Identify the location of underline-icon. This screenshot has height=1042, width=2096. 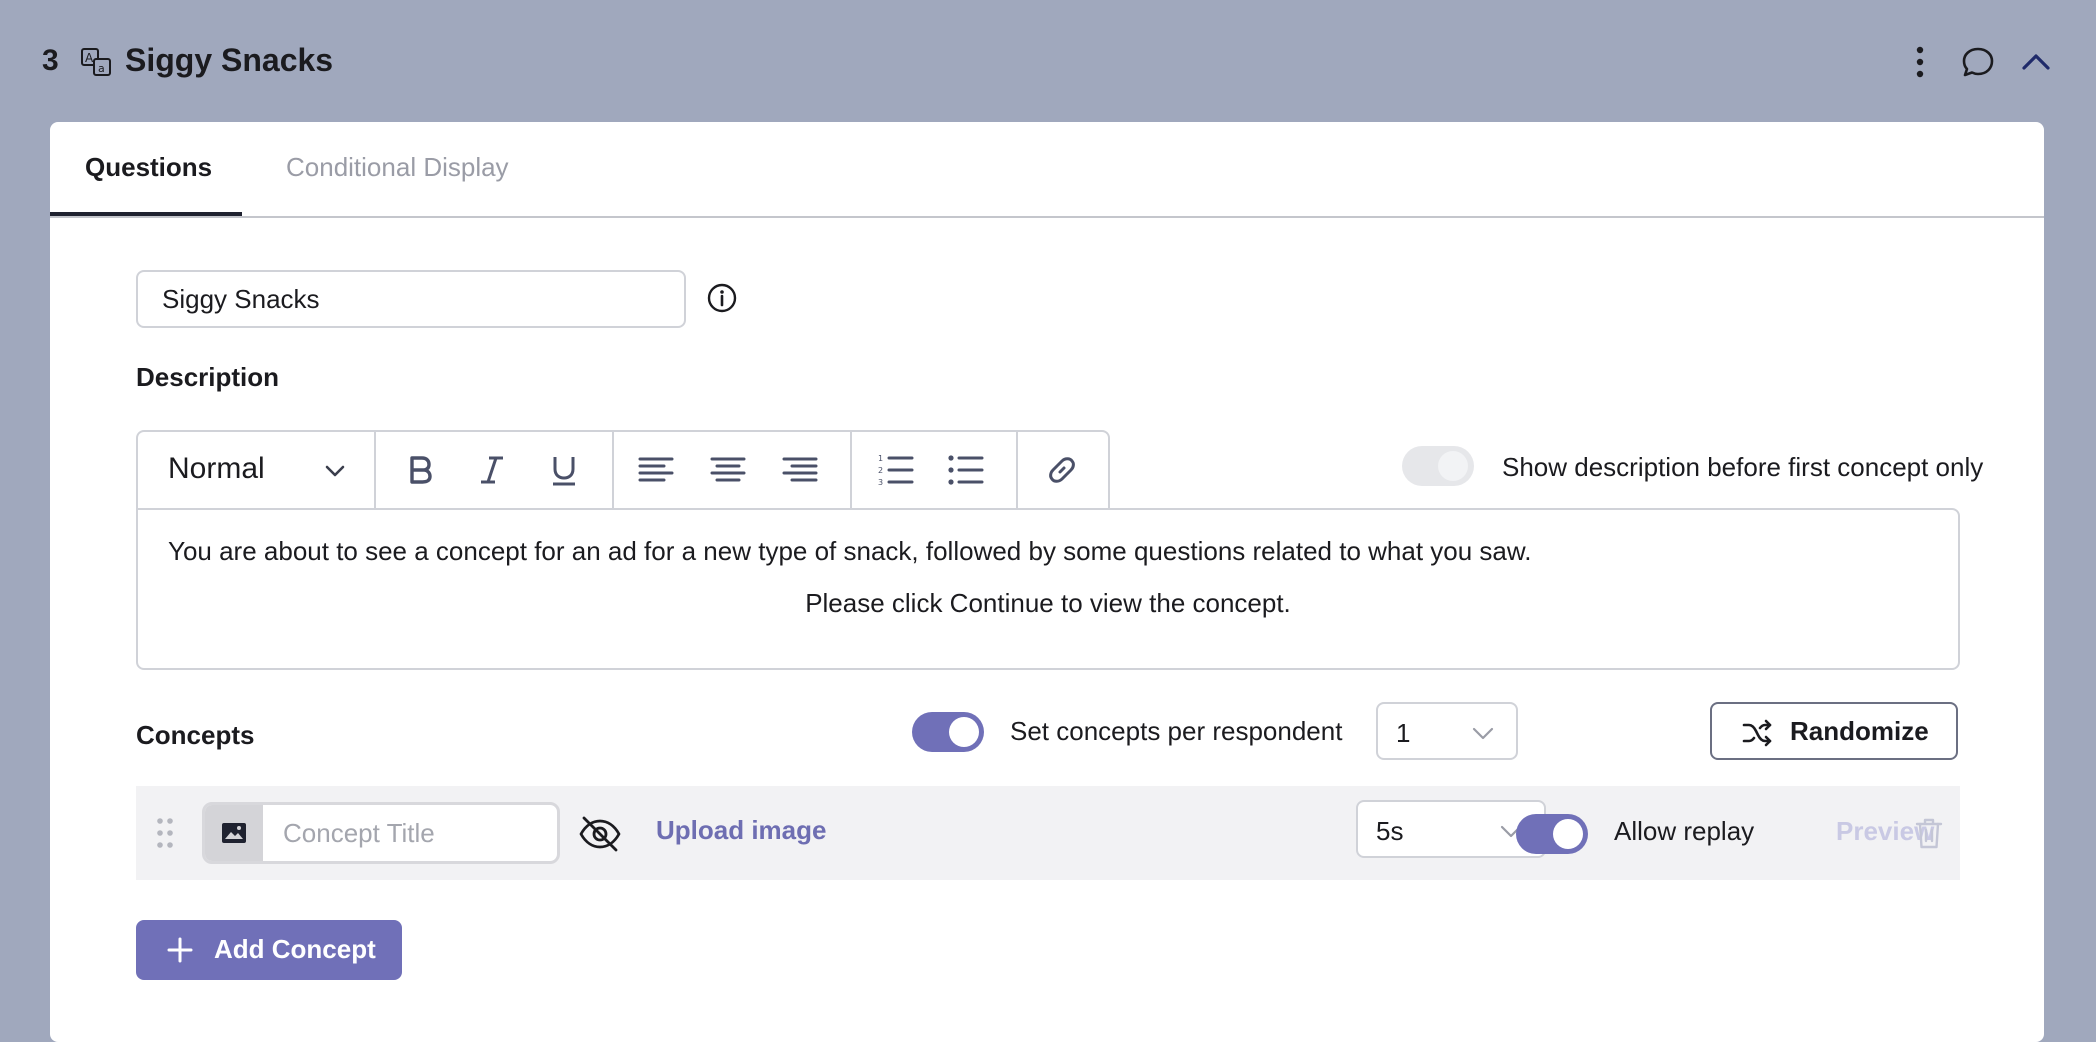
(564, 470).